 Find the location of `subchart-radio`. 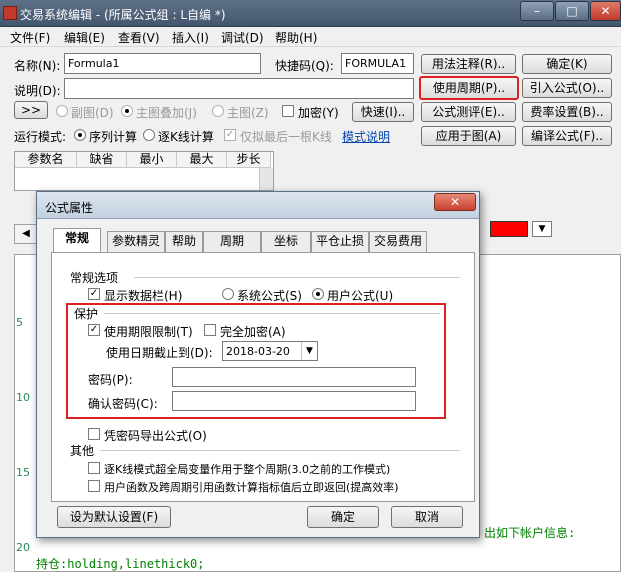

subchart-radio is located at coordinates (62, 111).